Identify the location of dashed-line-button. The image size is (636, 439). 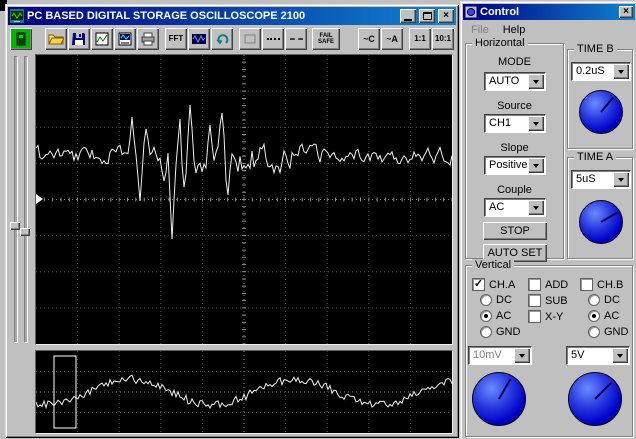
(296, 39).